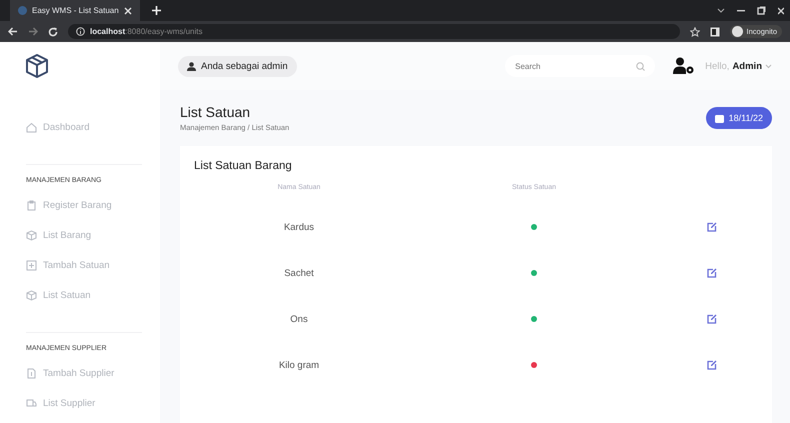 The image size is (790, 423). What do you see at coordinates (374, 31) in the screenshot?
I see `address-bar: localhost:8080/easy-wms/units` at bounding box center [374, 31].